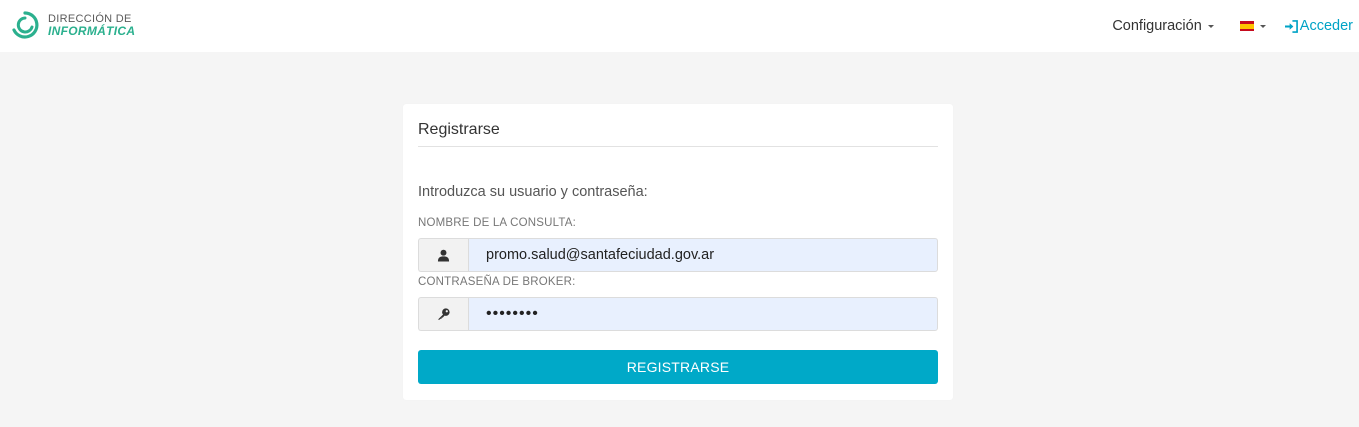 Image resolution: width=1359 pixels, height=427 pixels. I want to click on language-dropdown, so click(1252, 26).